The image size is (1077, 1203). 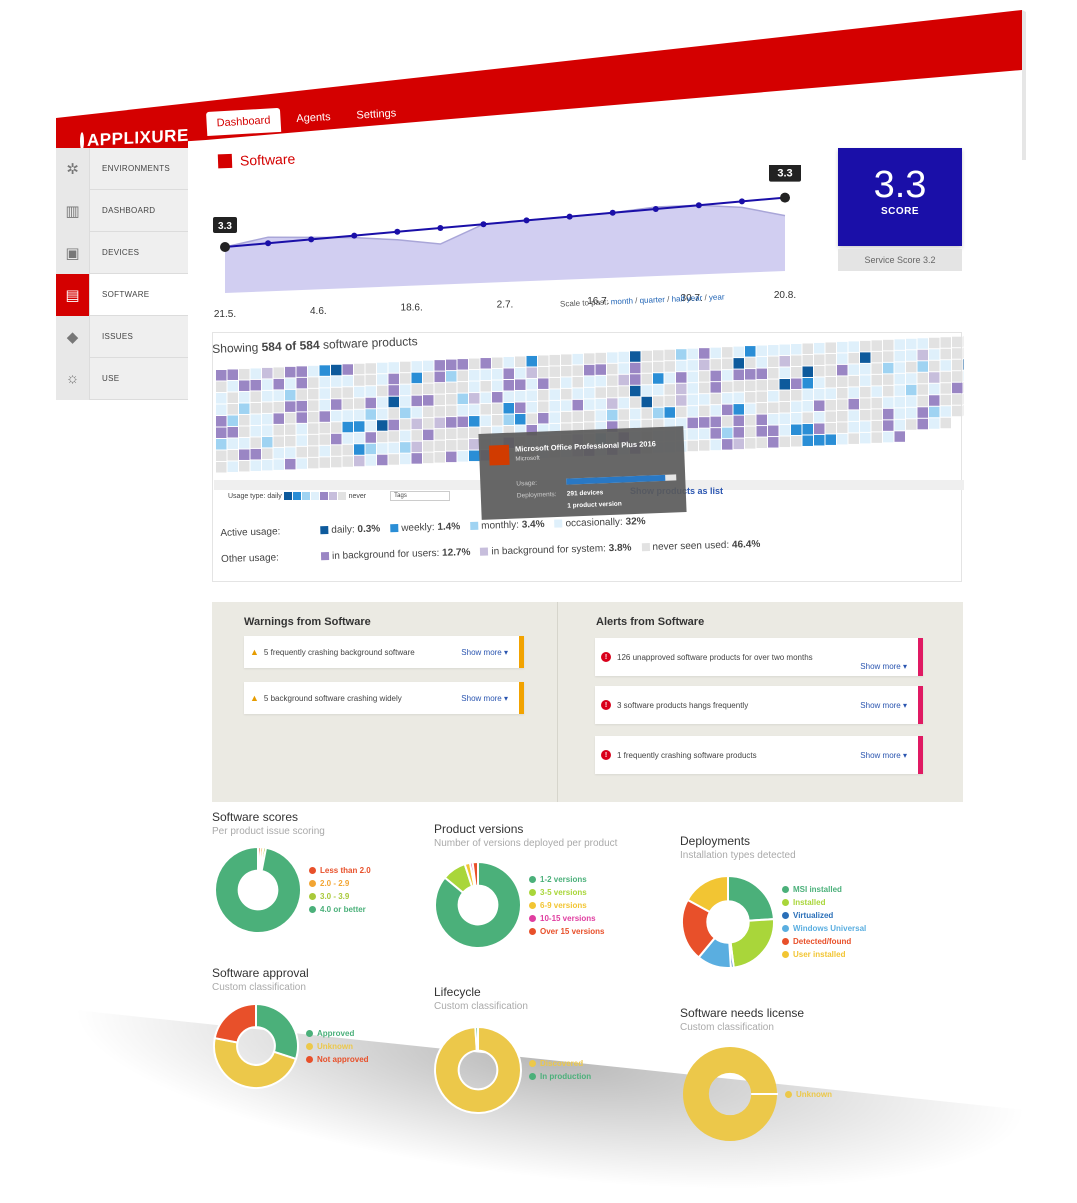 I want to click on legend-dot, so click(x=788, y=1094).